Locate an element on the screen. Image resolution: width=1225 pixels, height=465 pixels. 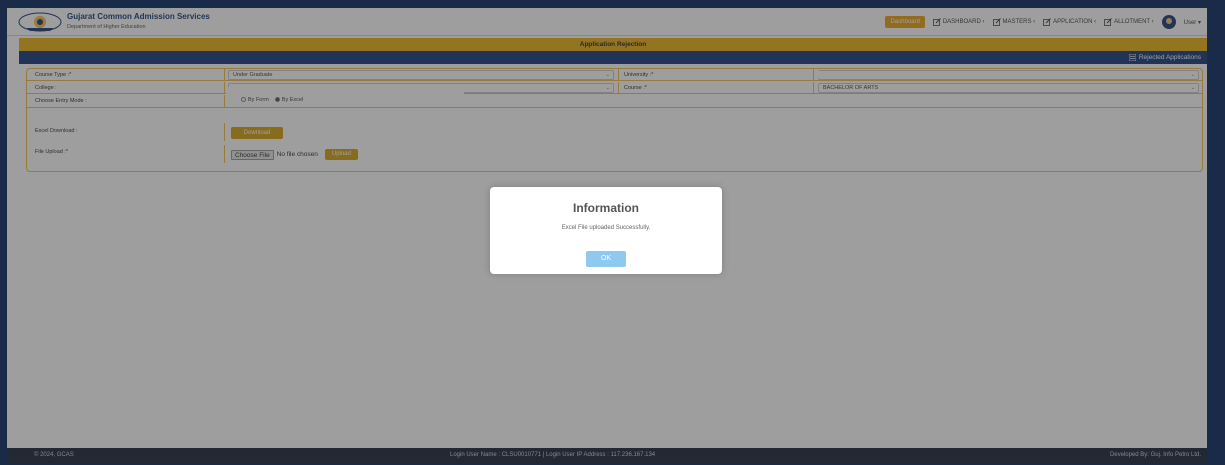
dialog-message: Excel File uploaded Successfully. is located at coordinates (606, 228).